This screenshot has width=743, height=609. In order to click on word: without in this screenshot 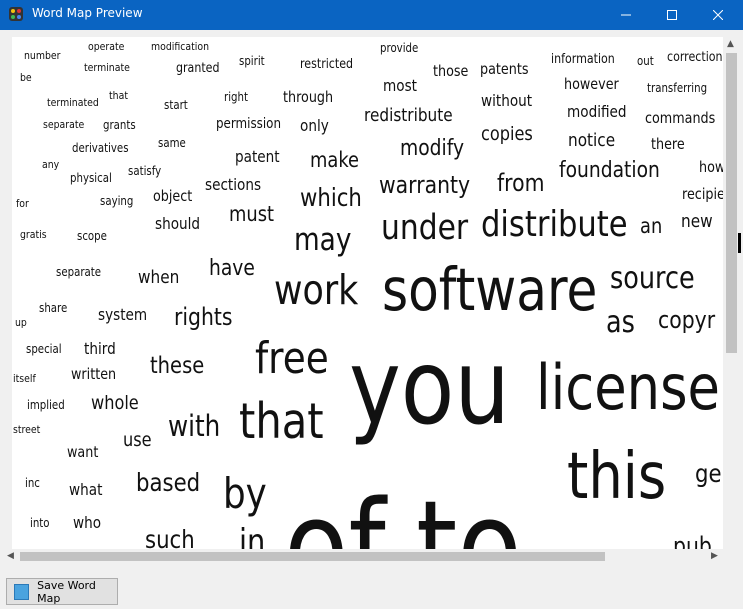, I will do `click(507, 100)`.